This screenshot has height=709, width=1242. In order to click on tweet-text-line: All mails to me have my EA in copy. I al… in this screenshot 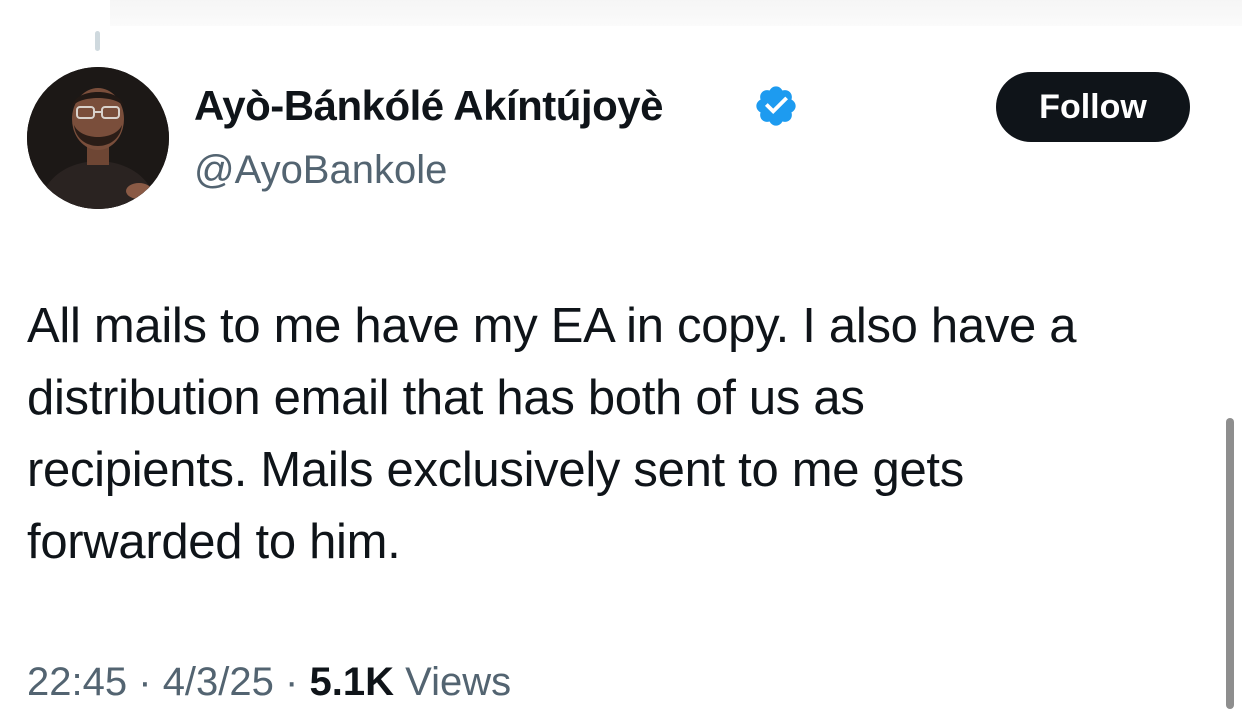, I will do `click(552, 326)`.